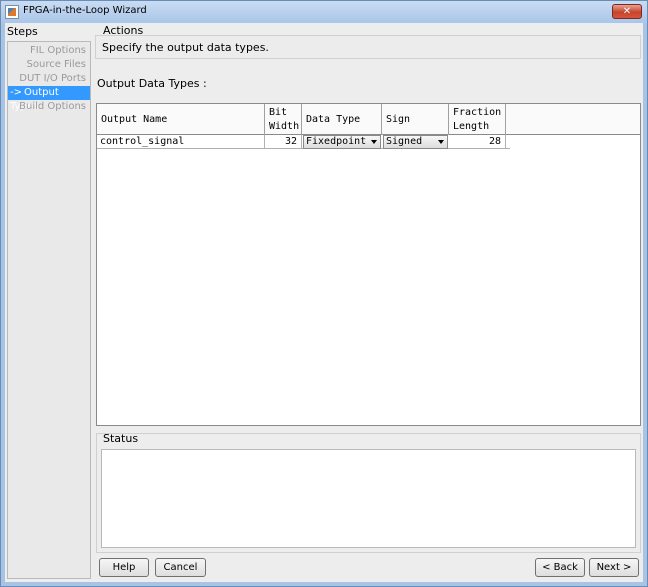 The image size is (648, 587). What do you see at coordinates (324, 12) in the screenshot?
I see `title-bar: FPGA-in-the-Loop Wizard ✕` at bounding box center [324, 12].